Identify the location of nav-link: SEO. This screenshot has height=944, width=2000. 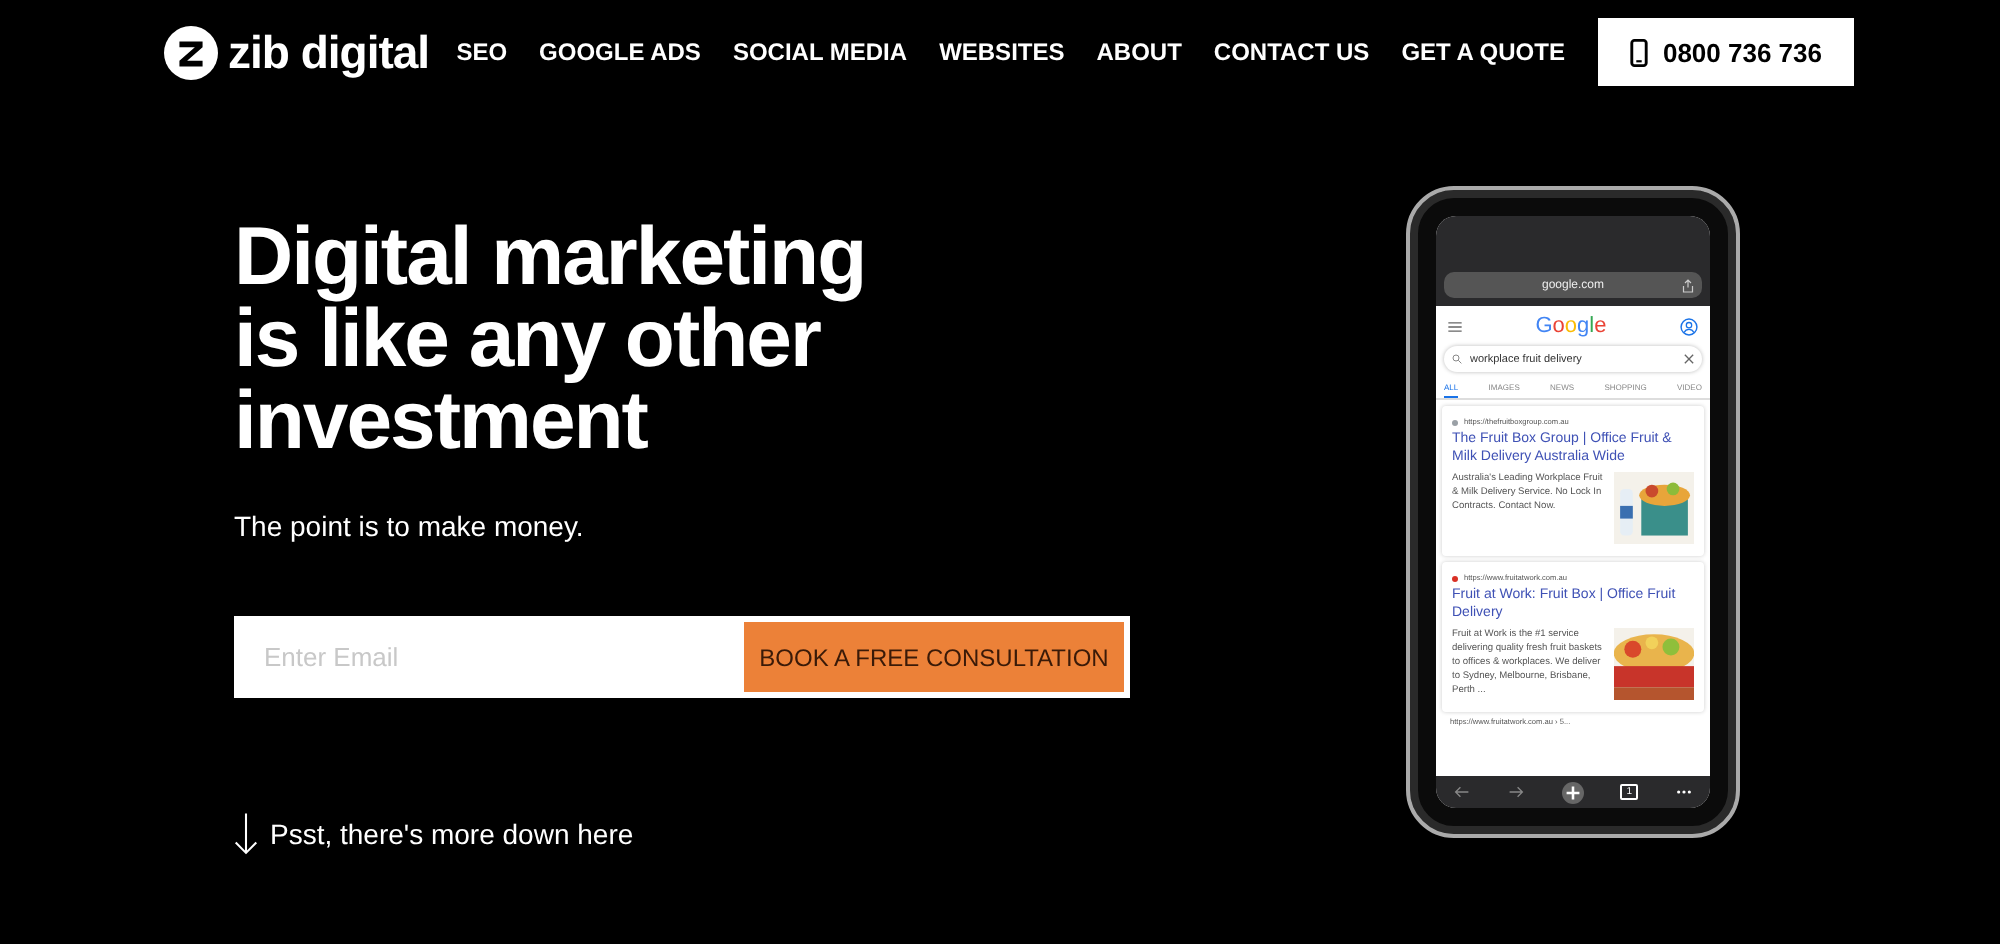
(482, 52).